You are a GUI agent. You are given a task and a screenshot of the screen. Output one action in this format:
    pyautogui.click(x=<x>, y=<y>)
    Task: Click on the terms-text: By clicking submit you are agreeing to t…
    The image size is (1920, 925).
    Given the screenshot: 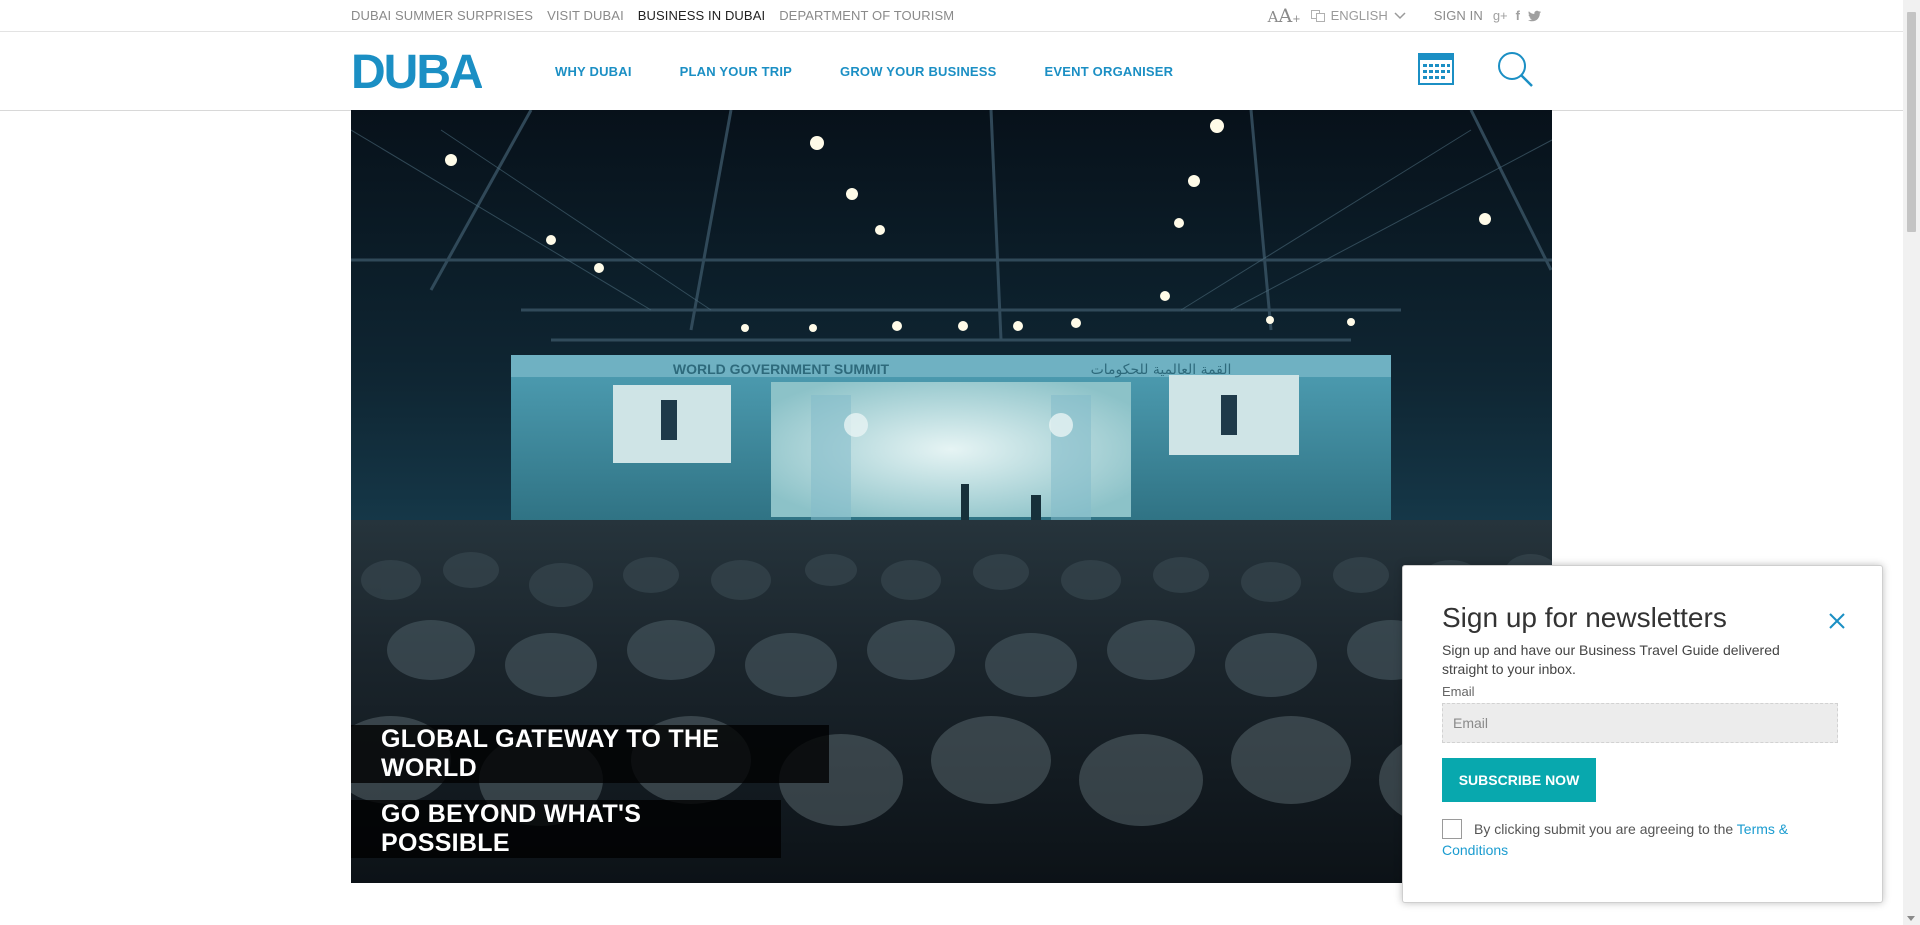 What is the action you would take?
    pyautogui.click(x=1642, y=840)
    